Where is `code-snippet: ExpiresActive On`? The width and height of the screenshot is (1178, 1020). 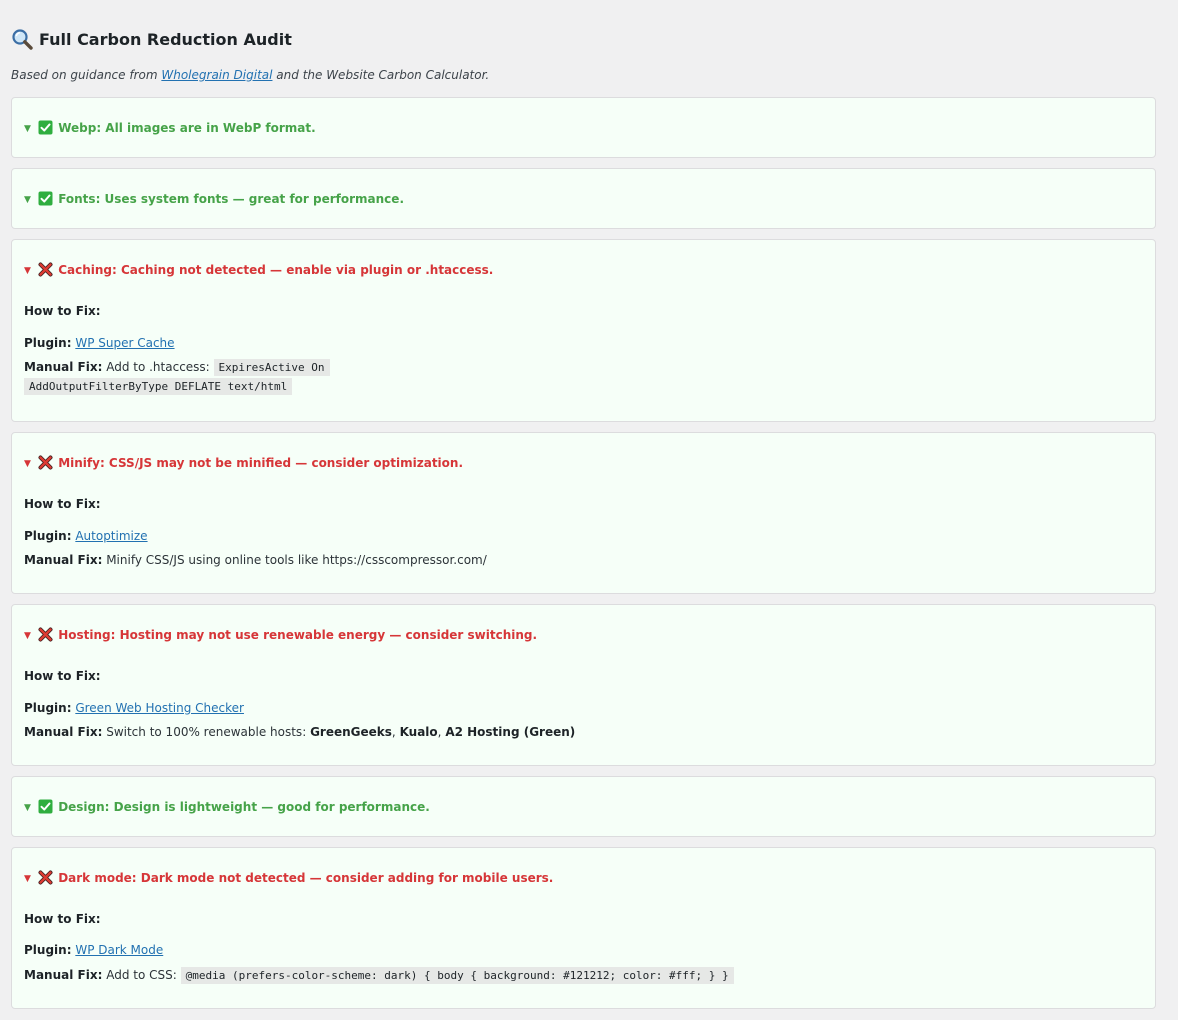
code-snippet: ExpiresActive On is located at coordinates (271, 367).